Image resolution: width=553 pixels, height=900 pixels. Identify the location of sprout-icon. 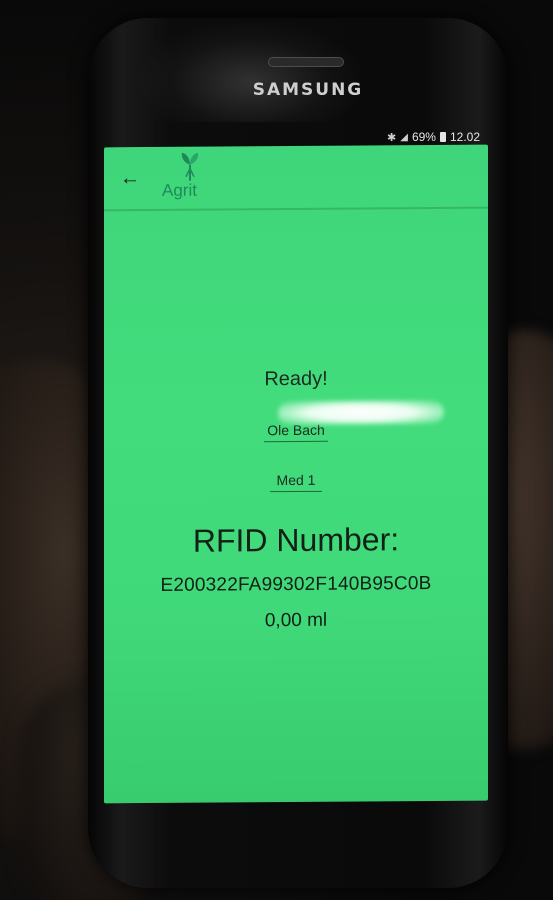
(190, 166).